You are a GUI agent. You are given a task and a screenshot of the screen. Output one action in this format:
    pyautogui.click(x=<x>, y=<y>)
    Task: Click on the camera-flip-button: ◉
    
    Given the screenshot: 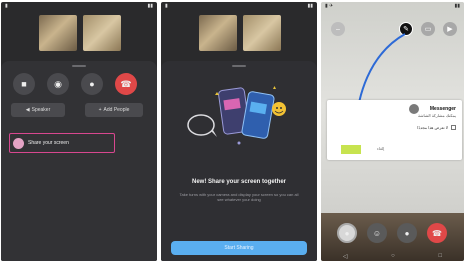 What is the action you would take?
    pyautogui.click(x=58, y=84)
    